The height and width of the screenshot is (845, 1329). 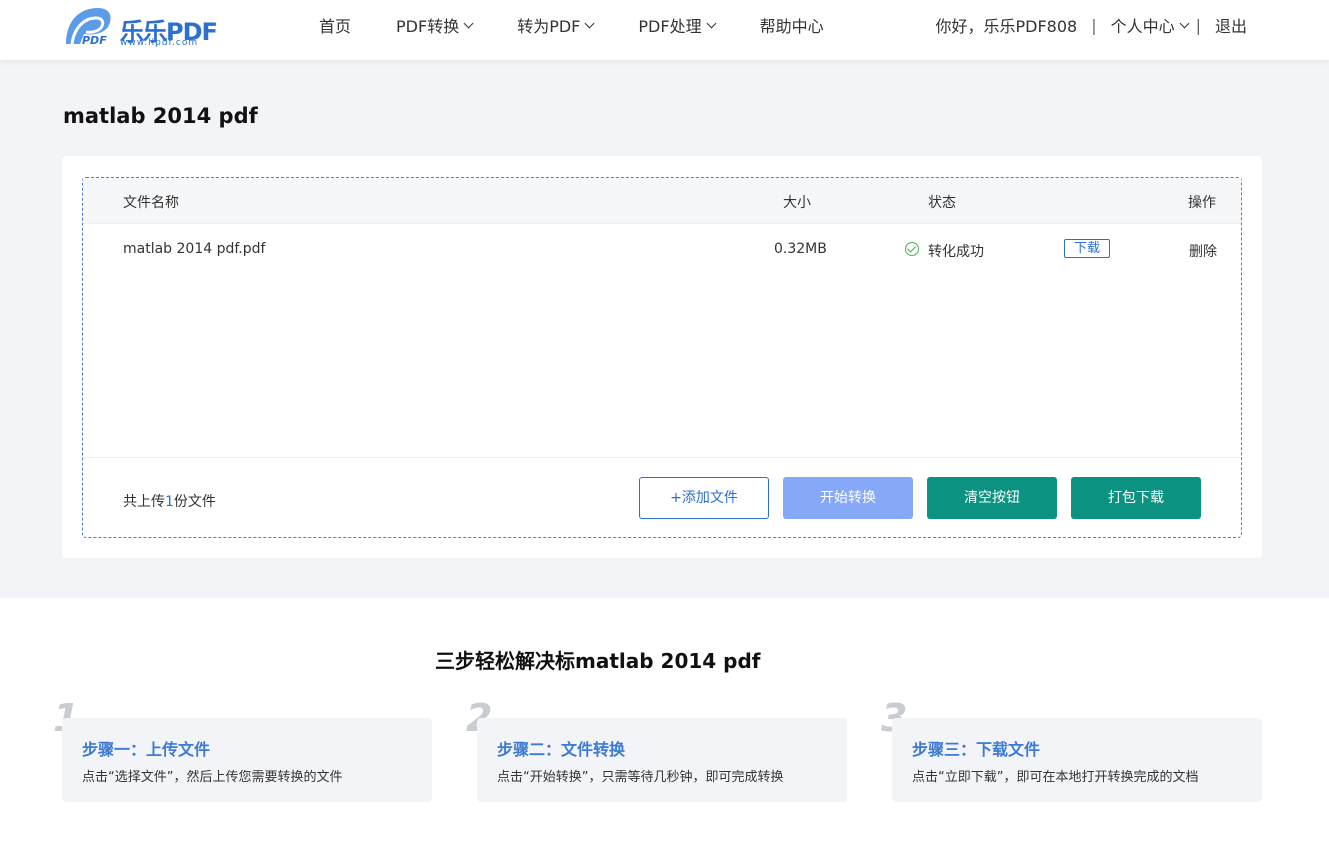 I want to click on nav-to-pdf: 转为PDF, so click(x=556, y=25).